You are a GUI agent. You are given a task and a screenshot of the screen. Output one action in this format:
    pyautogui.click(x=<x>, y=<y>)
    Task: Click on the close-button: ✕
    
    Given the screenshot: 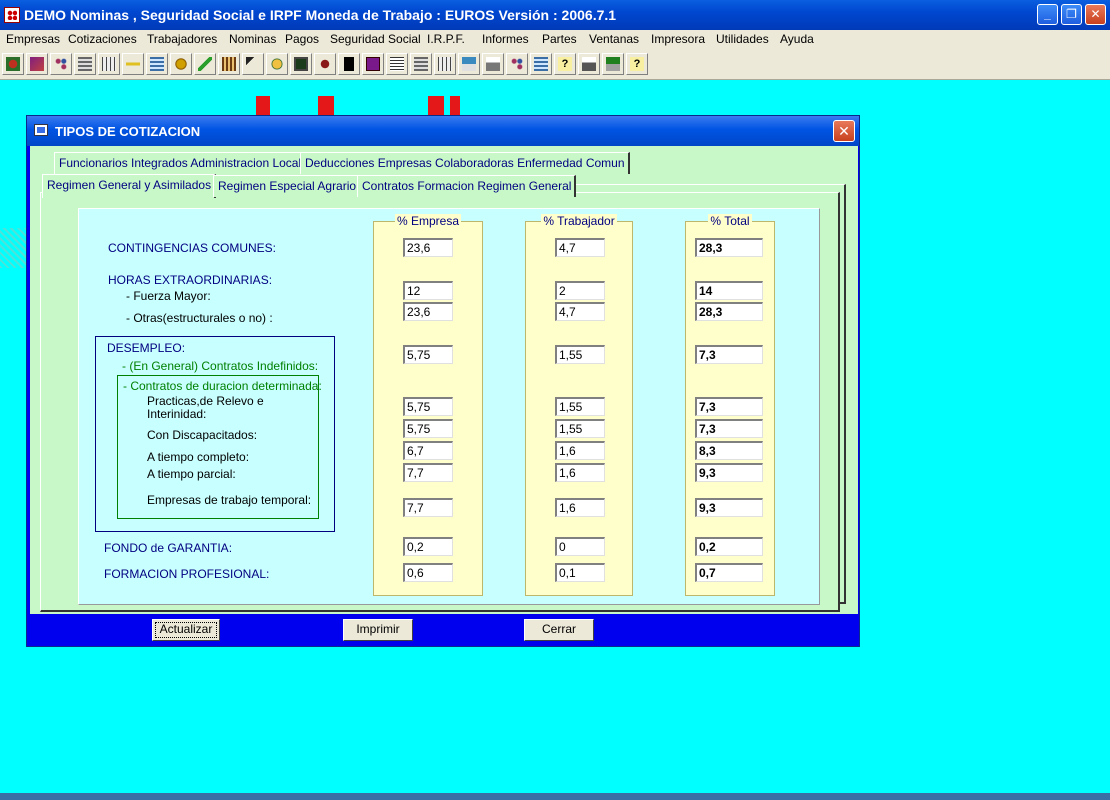 What is the action you would take?
    pyautogui.click(x=1095, y=14)
    